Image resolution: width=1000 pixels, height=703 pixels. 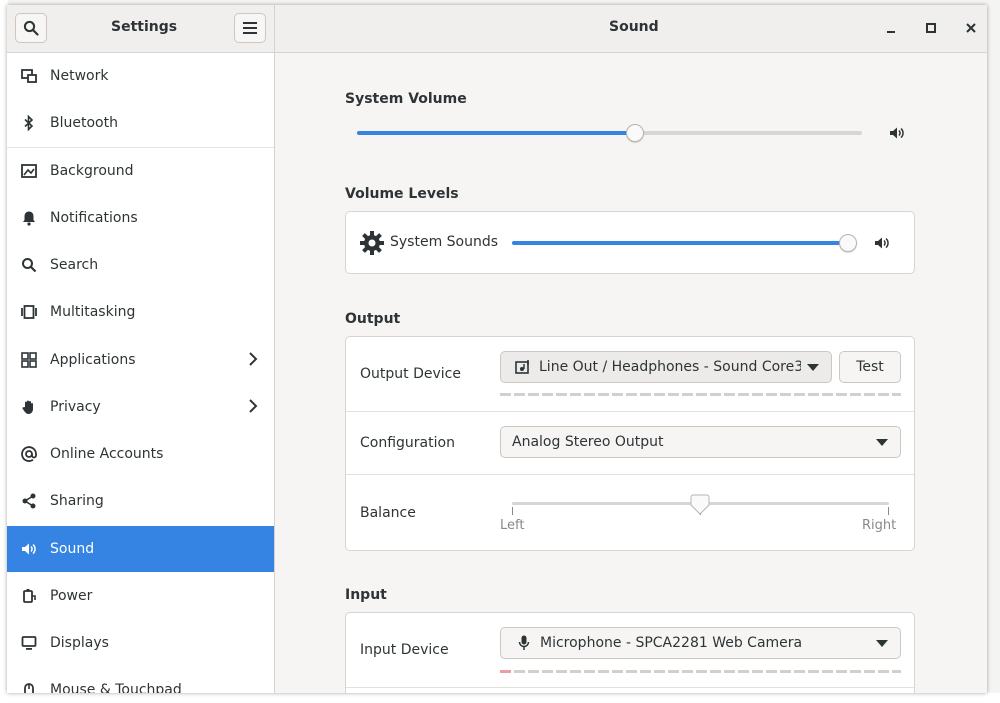 I want to click on sidebar-item-label: Network, so click(x=79, y=76).